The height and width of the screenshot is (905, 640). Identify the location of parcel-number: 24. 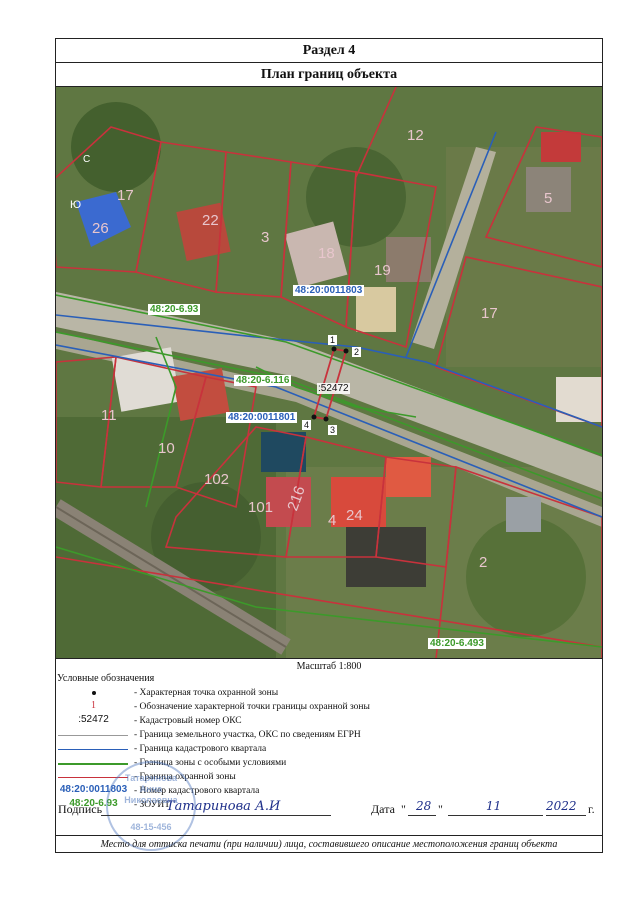
(354, 515).